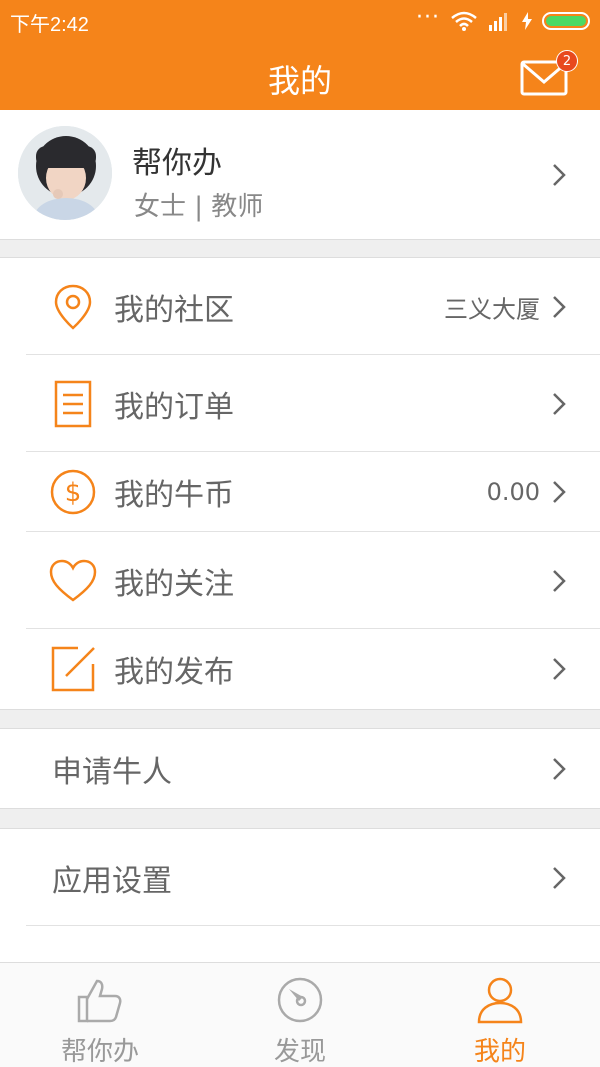 The width and height of the screenshot is (600, 1067). What do you see at coordinates (99, 1001) in the screenshot?
I see `thumbs-up-icon` at bounding box center [99, 1001].